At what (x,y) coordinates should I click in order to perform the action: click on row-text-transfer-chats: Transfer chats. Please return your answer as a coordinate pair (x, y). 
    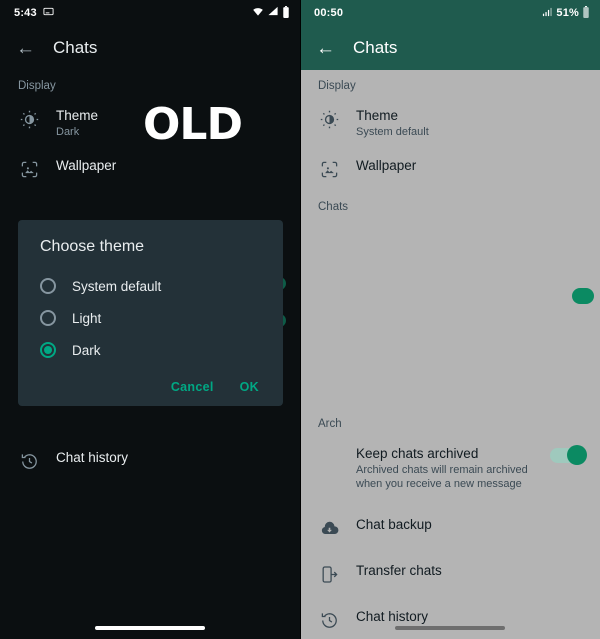
    Looking at the image, I should click on (470, 570).